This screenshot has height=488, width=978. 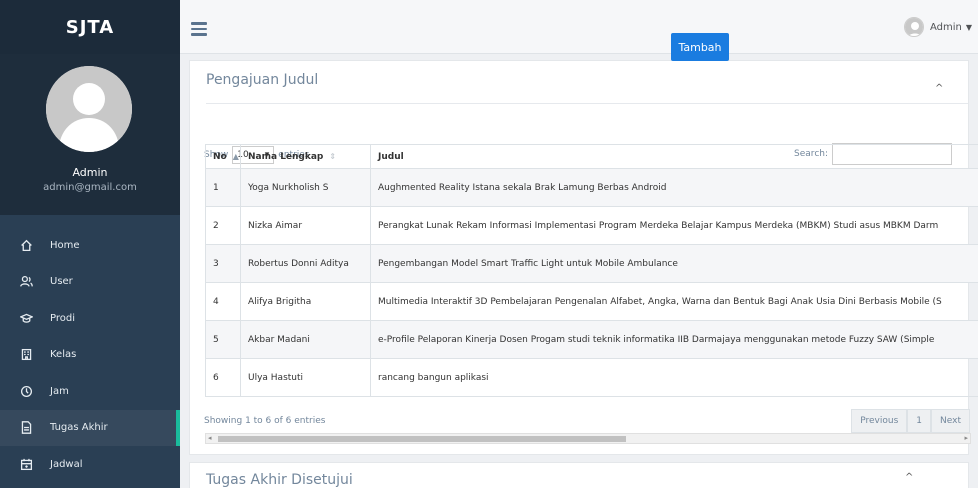 What do you see at coordinates (919, 421) in the screenshot?
I see `page-button: 1` at bounding box center [919, 421].